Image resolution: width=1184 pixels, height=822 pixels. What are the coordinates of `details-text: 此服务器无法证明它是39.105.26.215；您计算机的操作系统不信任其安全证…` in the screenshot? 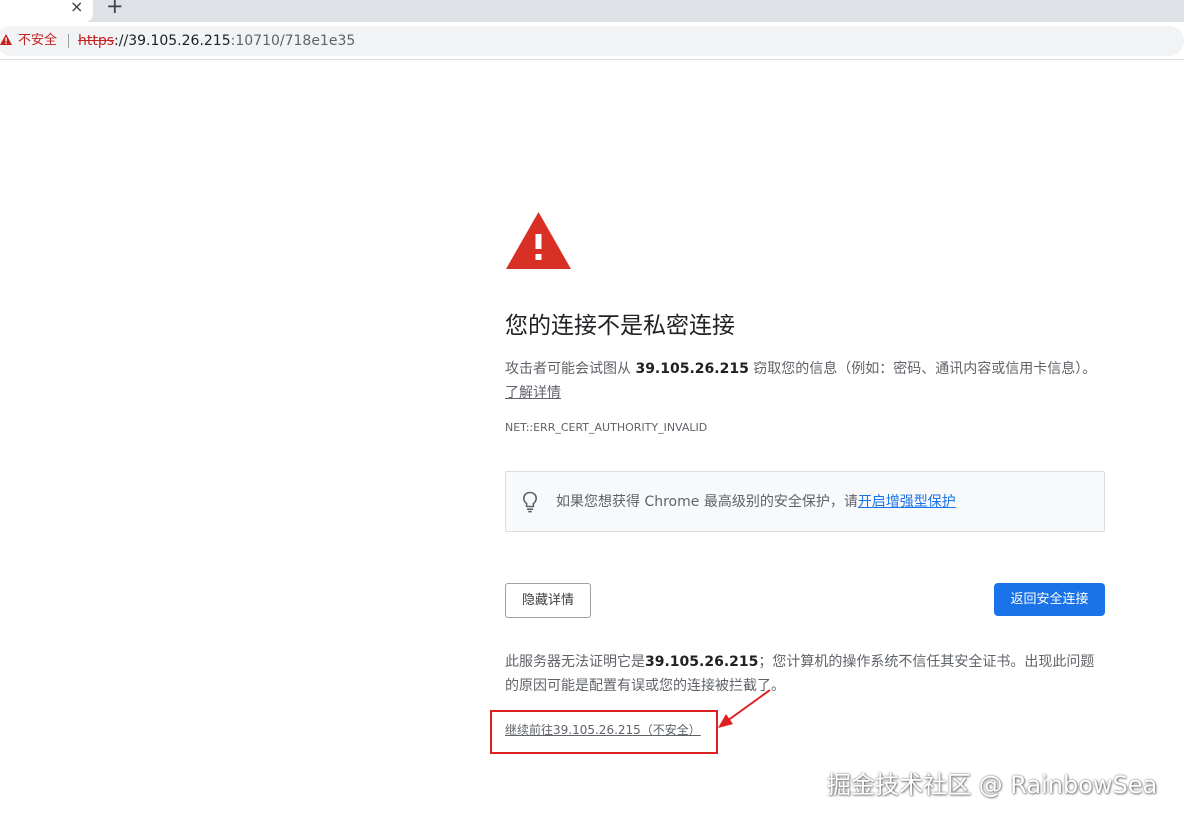 It's located at (805, 674).